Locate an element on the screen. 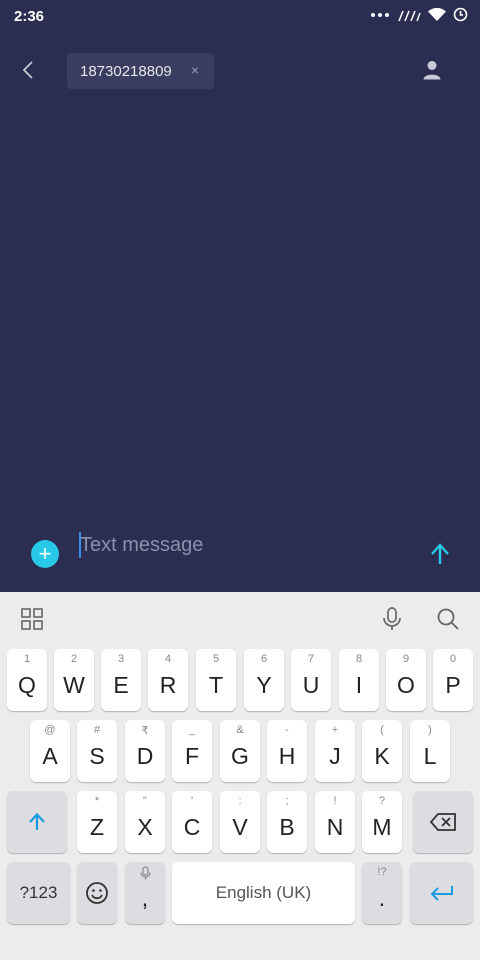 The width and height of the screenshot is (480, 960). keyboard-menu-button is located at coordinates (32, 619).